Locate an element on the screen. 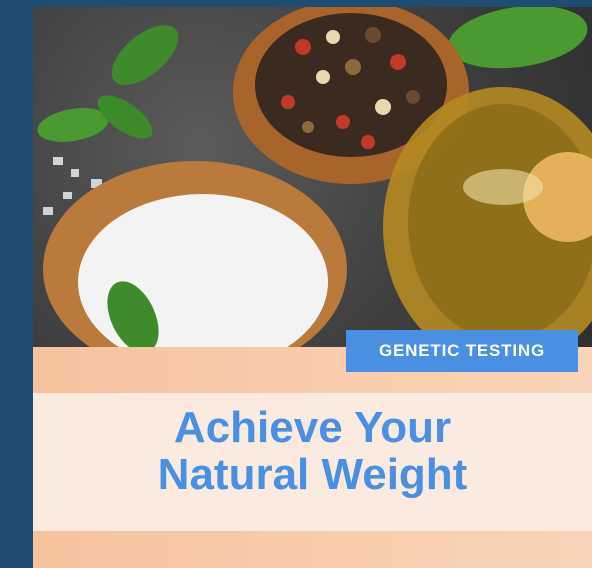  headline-line1: Achieve Your is located at coordinates (312, 427).